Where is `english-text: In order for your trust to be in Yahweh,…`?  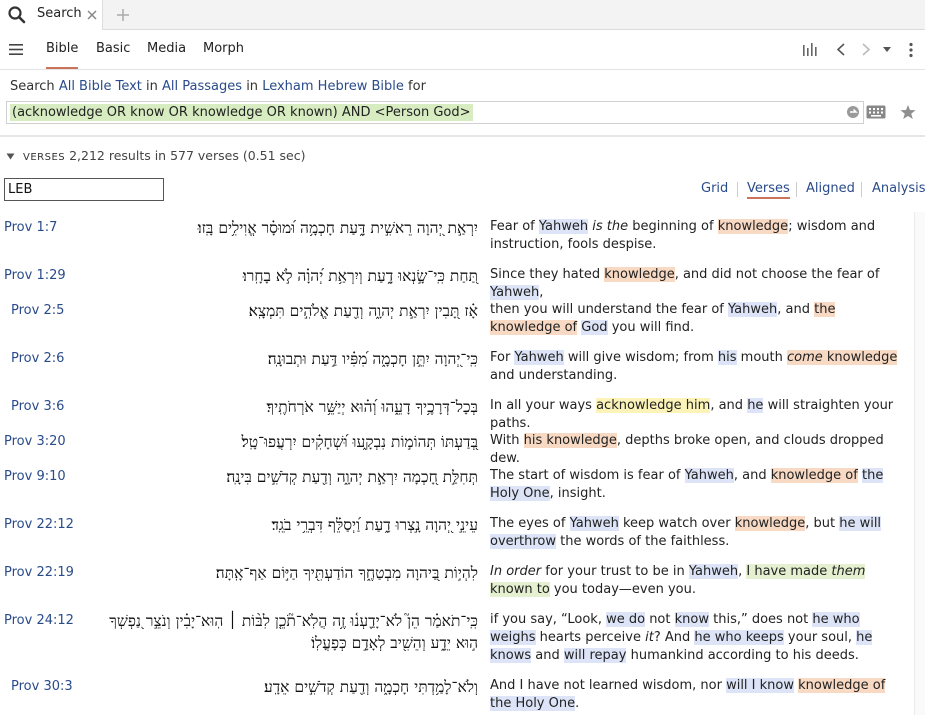
english-text: In order for your trust to be in Yahweh,… is located at coordinates (699, 581).